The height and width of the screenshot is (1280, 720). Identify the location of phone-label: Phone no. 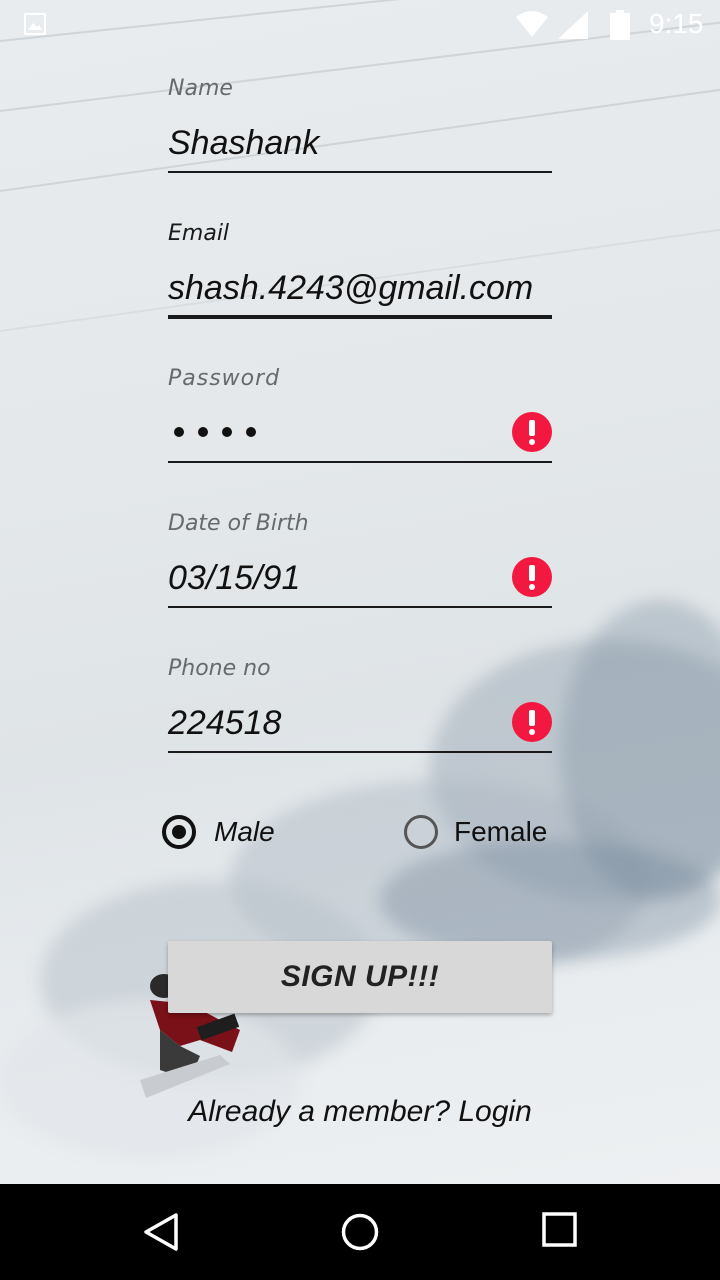
(219, 668).